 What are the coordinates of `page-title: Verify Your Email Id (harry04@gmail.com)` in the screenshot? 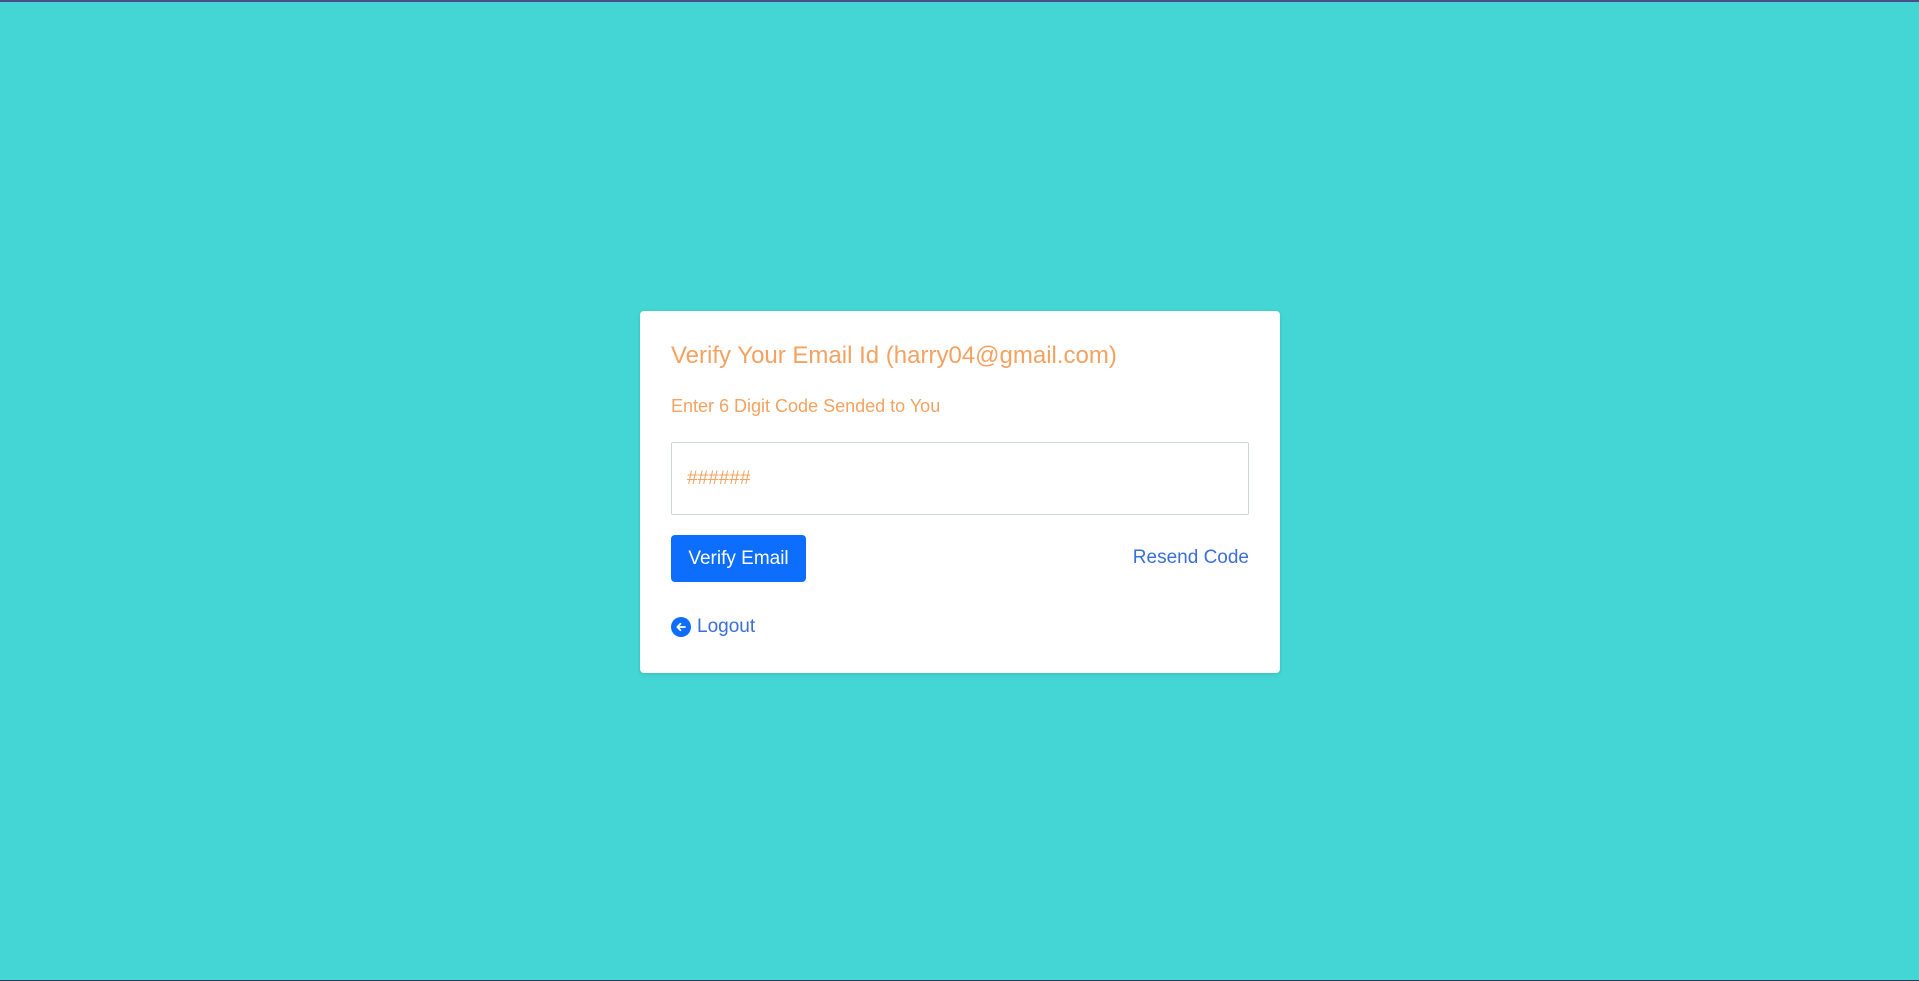 It's located at (894, 355).